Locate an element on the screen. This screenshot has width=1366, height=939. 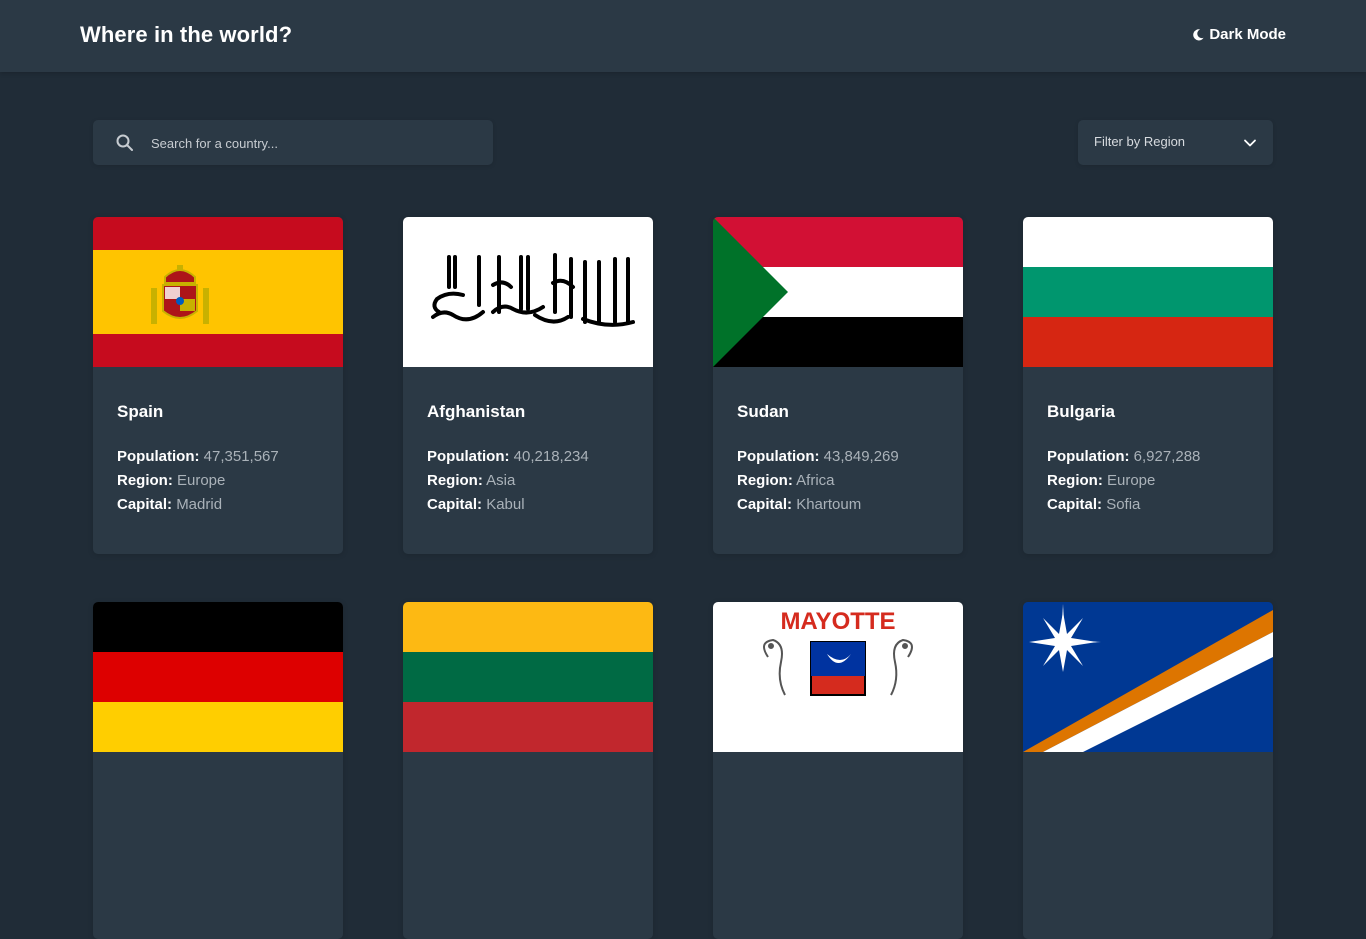
region-value: Africa is located at coordinates (815, 480).